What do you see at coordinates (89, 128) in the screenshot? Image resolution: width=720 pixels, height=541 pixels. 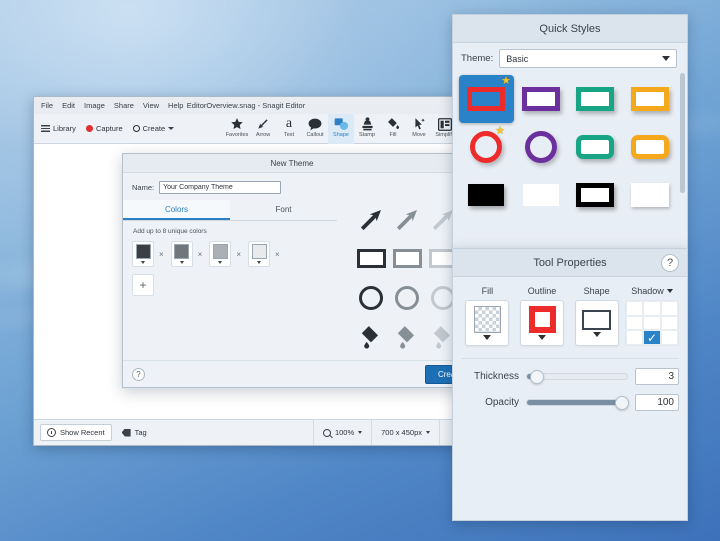 I see `record-dot-icon` at bounding box center [89, 128].